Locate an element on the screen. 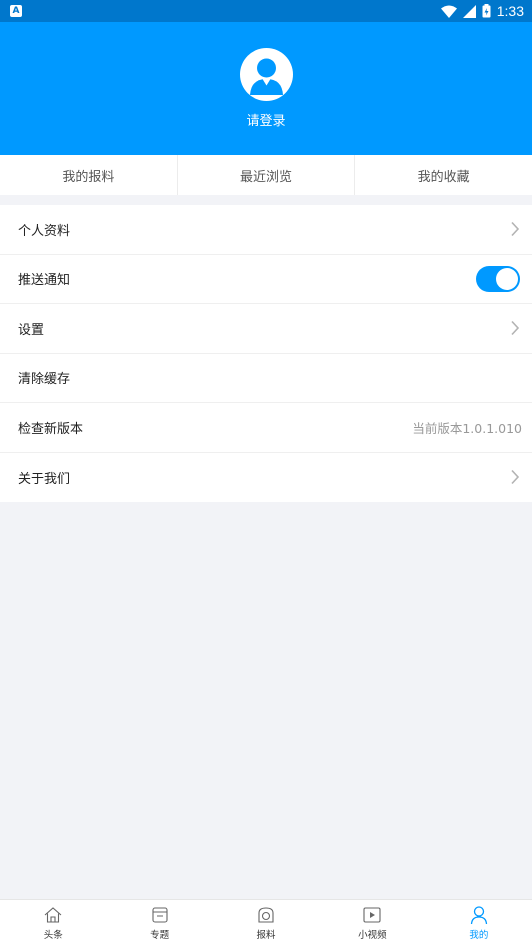  wifi-icon is located at coordinates (448, 11).